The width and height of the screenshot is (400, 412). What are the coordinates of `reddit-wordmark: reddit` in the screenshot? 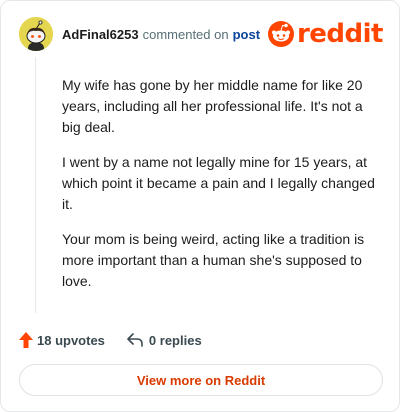 It's located at (340, 34).